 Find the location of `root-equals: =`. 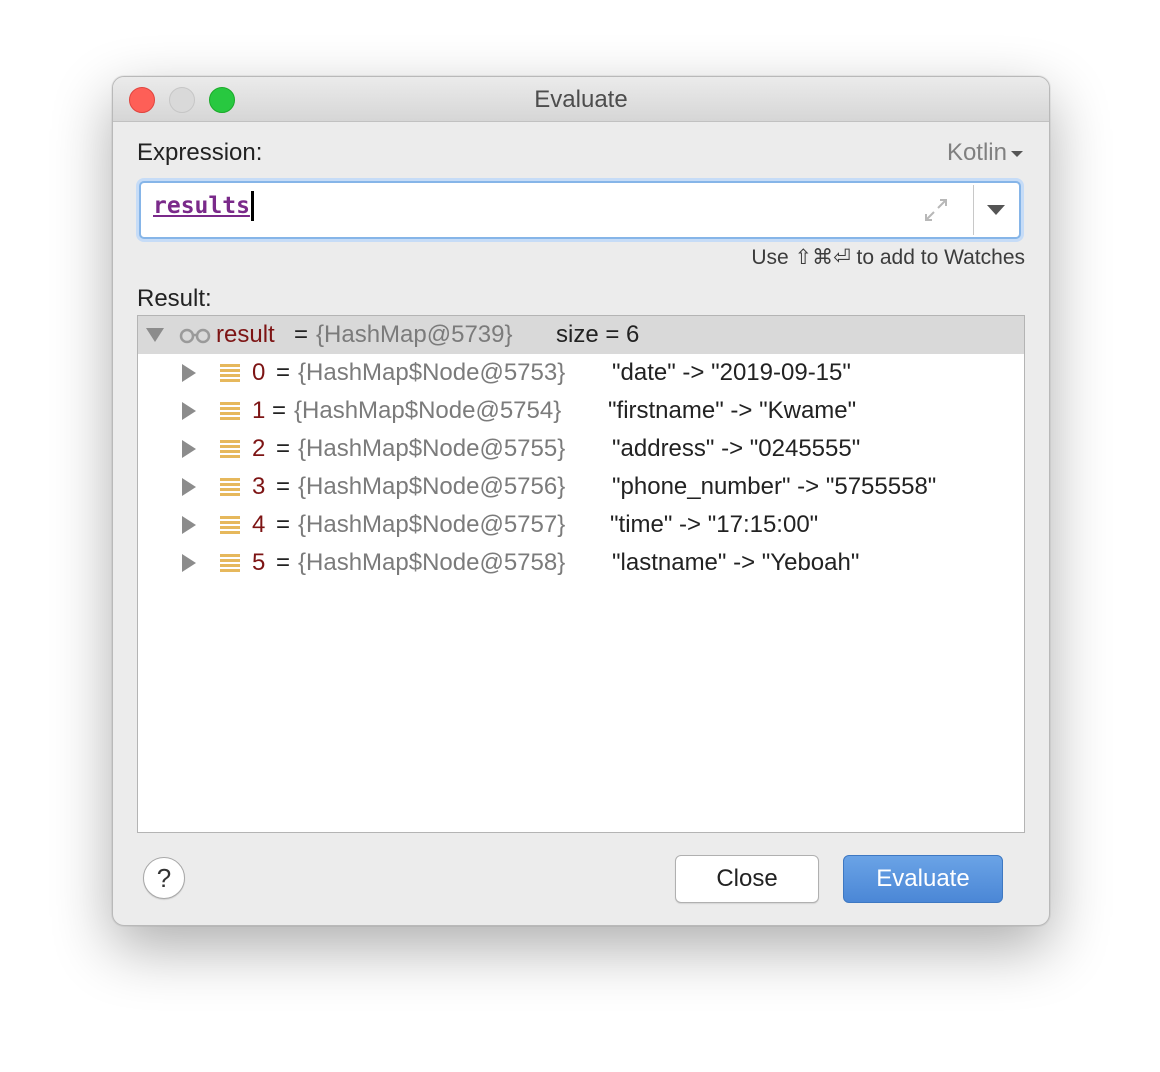

root-equals: = is located at coordinates (301, 334).